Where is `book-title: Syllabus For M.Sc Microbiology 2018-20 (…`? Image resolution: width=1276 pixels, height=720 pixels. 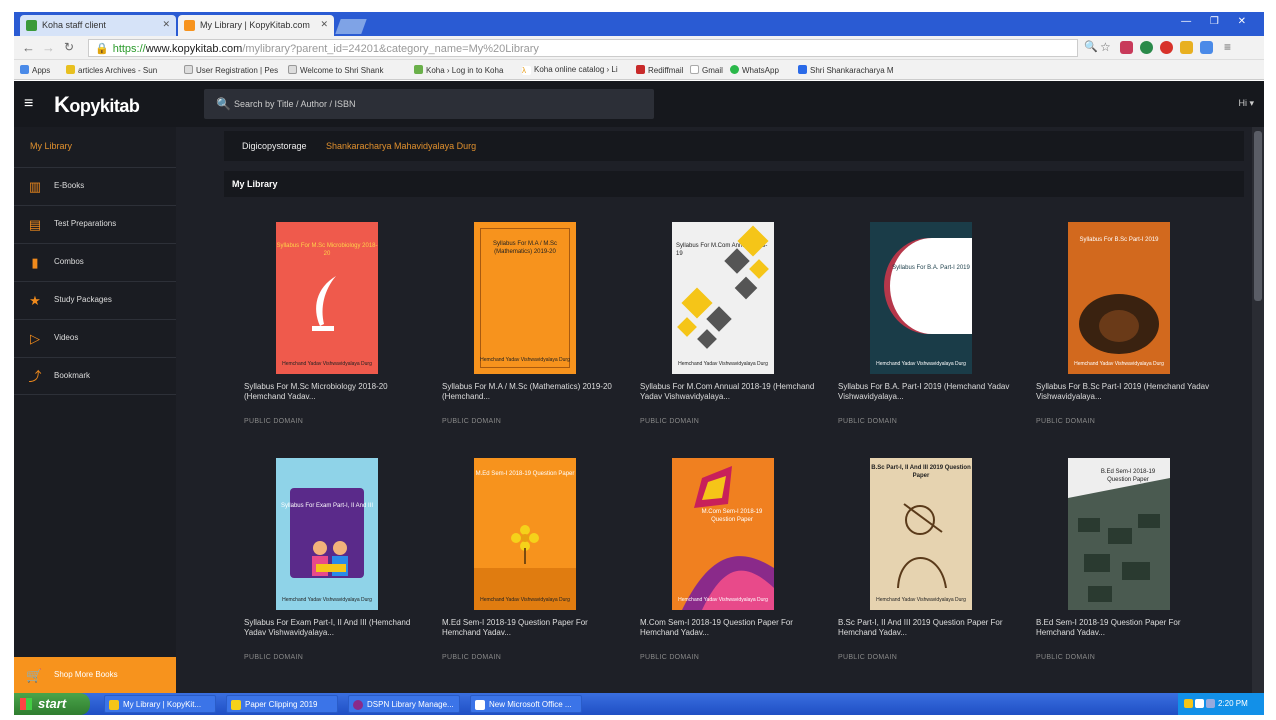 book-title: Syllabus For M.Sc Microbiology 2018-20 (… is located at coordinates (334, 392).